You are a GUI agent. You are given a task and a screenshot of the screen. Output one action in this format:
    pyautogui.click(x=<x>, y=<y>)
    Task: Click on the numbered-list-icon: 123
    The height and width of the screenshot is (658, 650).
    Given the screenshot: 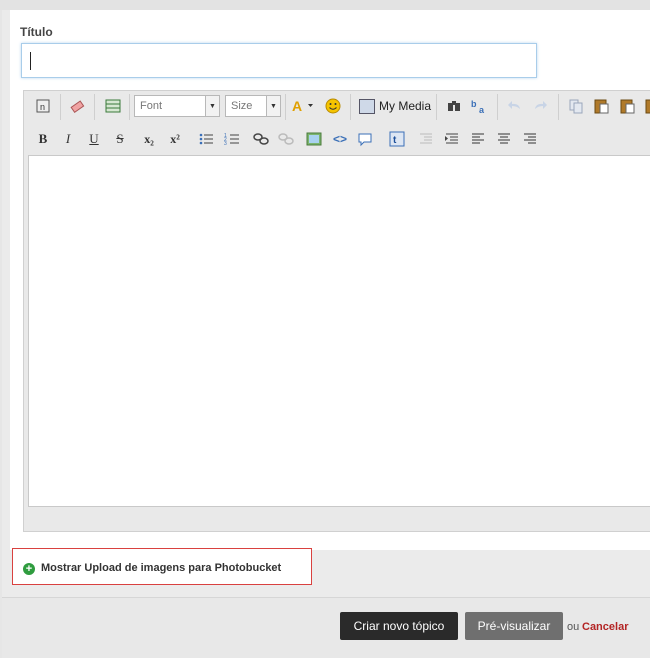 What is the action you would take?
    pyautogui.click(x=232, y=139)
    